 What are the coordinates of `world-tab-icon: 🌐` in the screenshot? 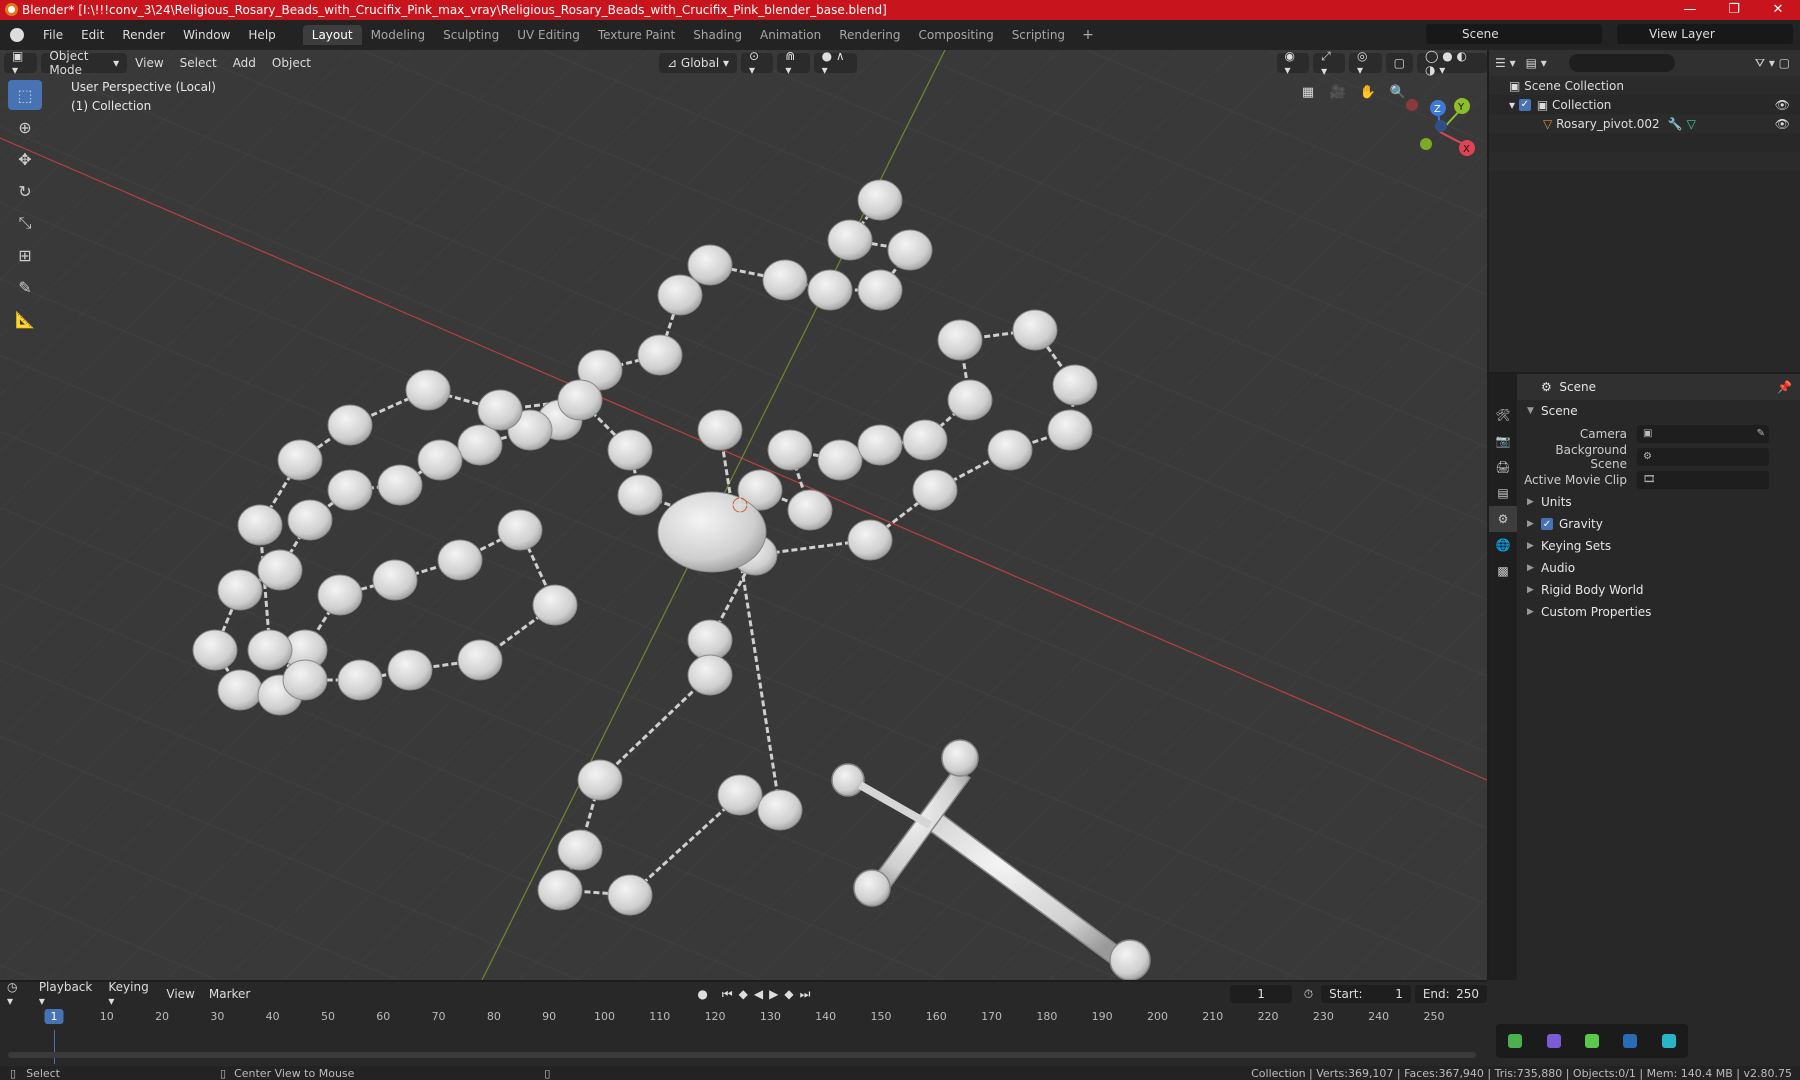 It's located at (1503, 545).